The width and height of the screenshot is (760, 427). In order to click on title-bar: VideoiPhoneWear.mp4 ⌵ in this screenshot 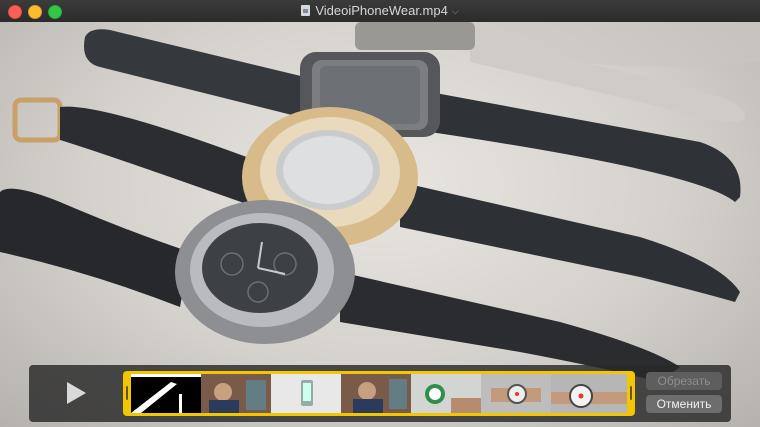, I will do `click(380, 11)`.